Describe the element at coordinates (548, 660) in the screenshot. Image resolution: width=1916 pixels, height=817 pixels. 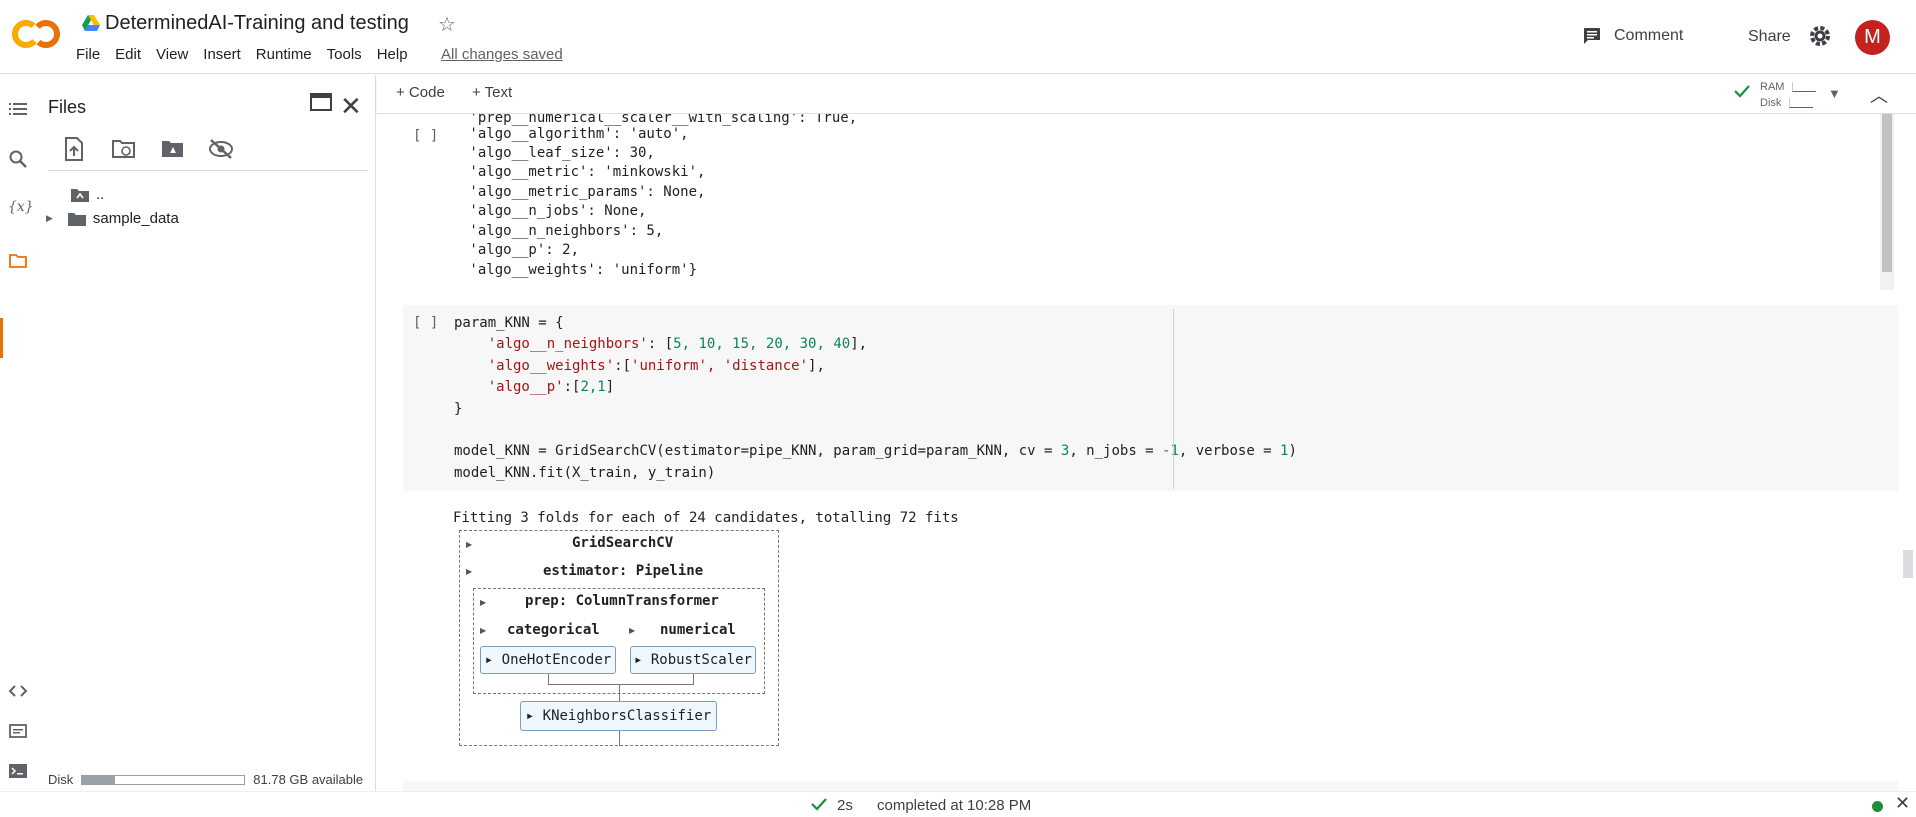
I see `onehot-encoder-box: ▸ OneHotEncoder` at that location.